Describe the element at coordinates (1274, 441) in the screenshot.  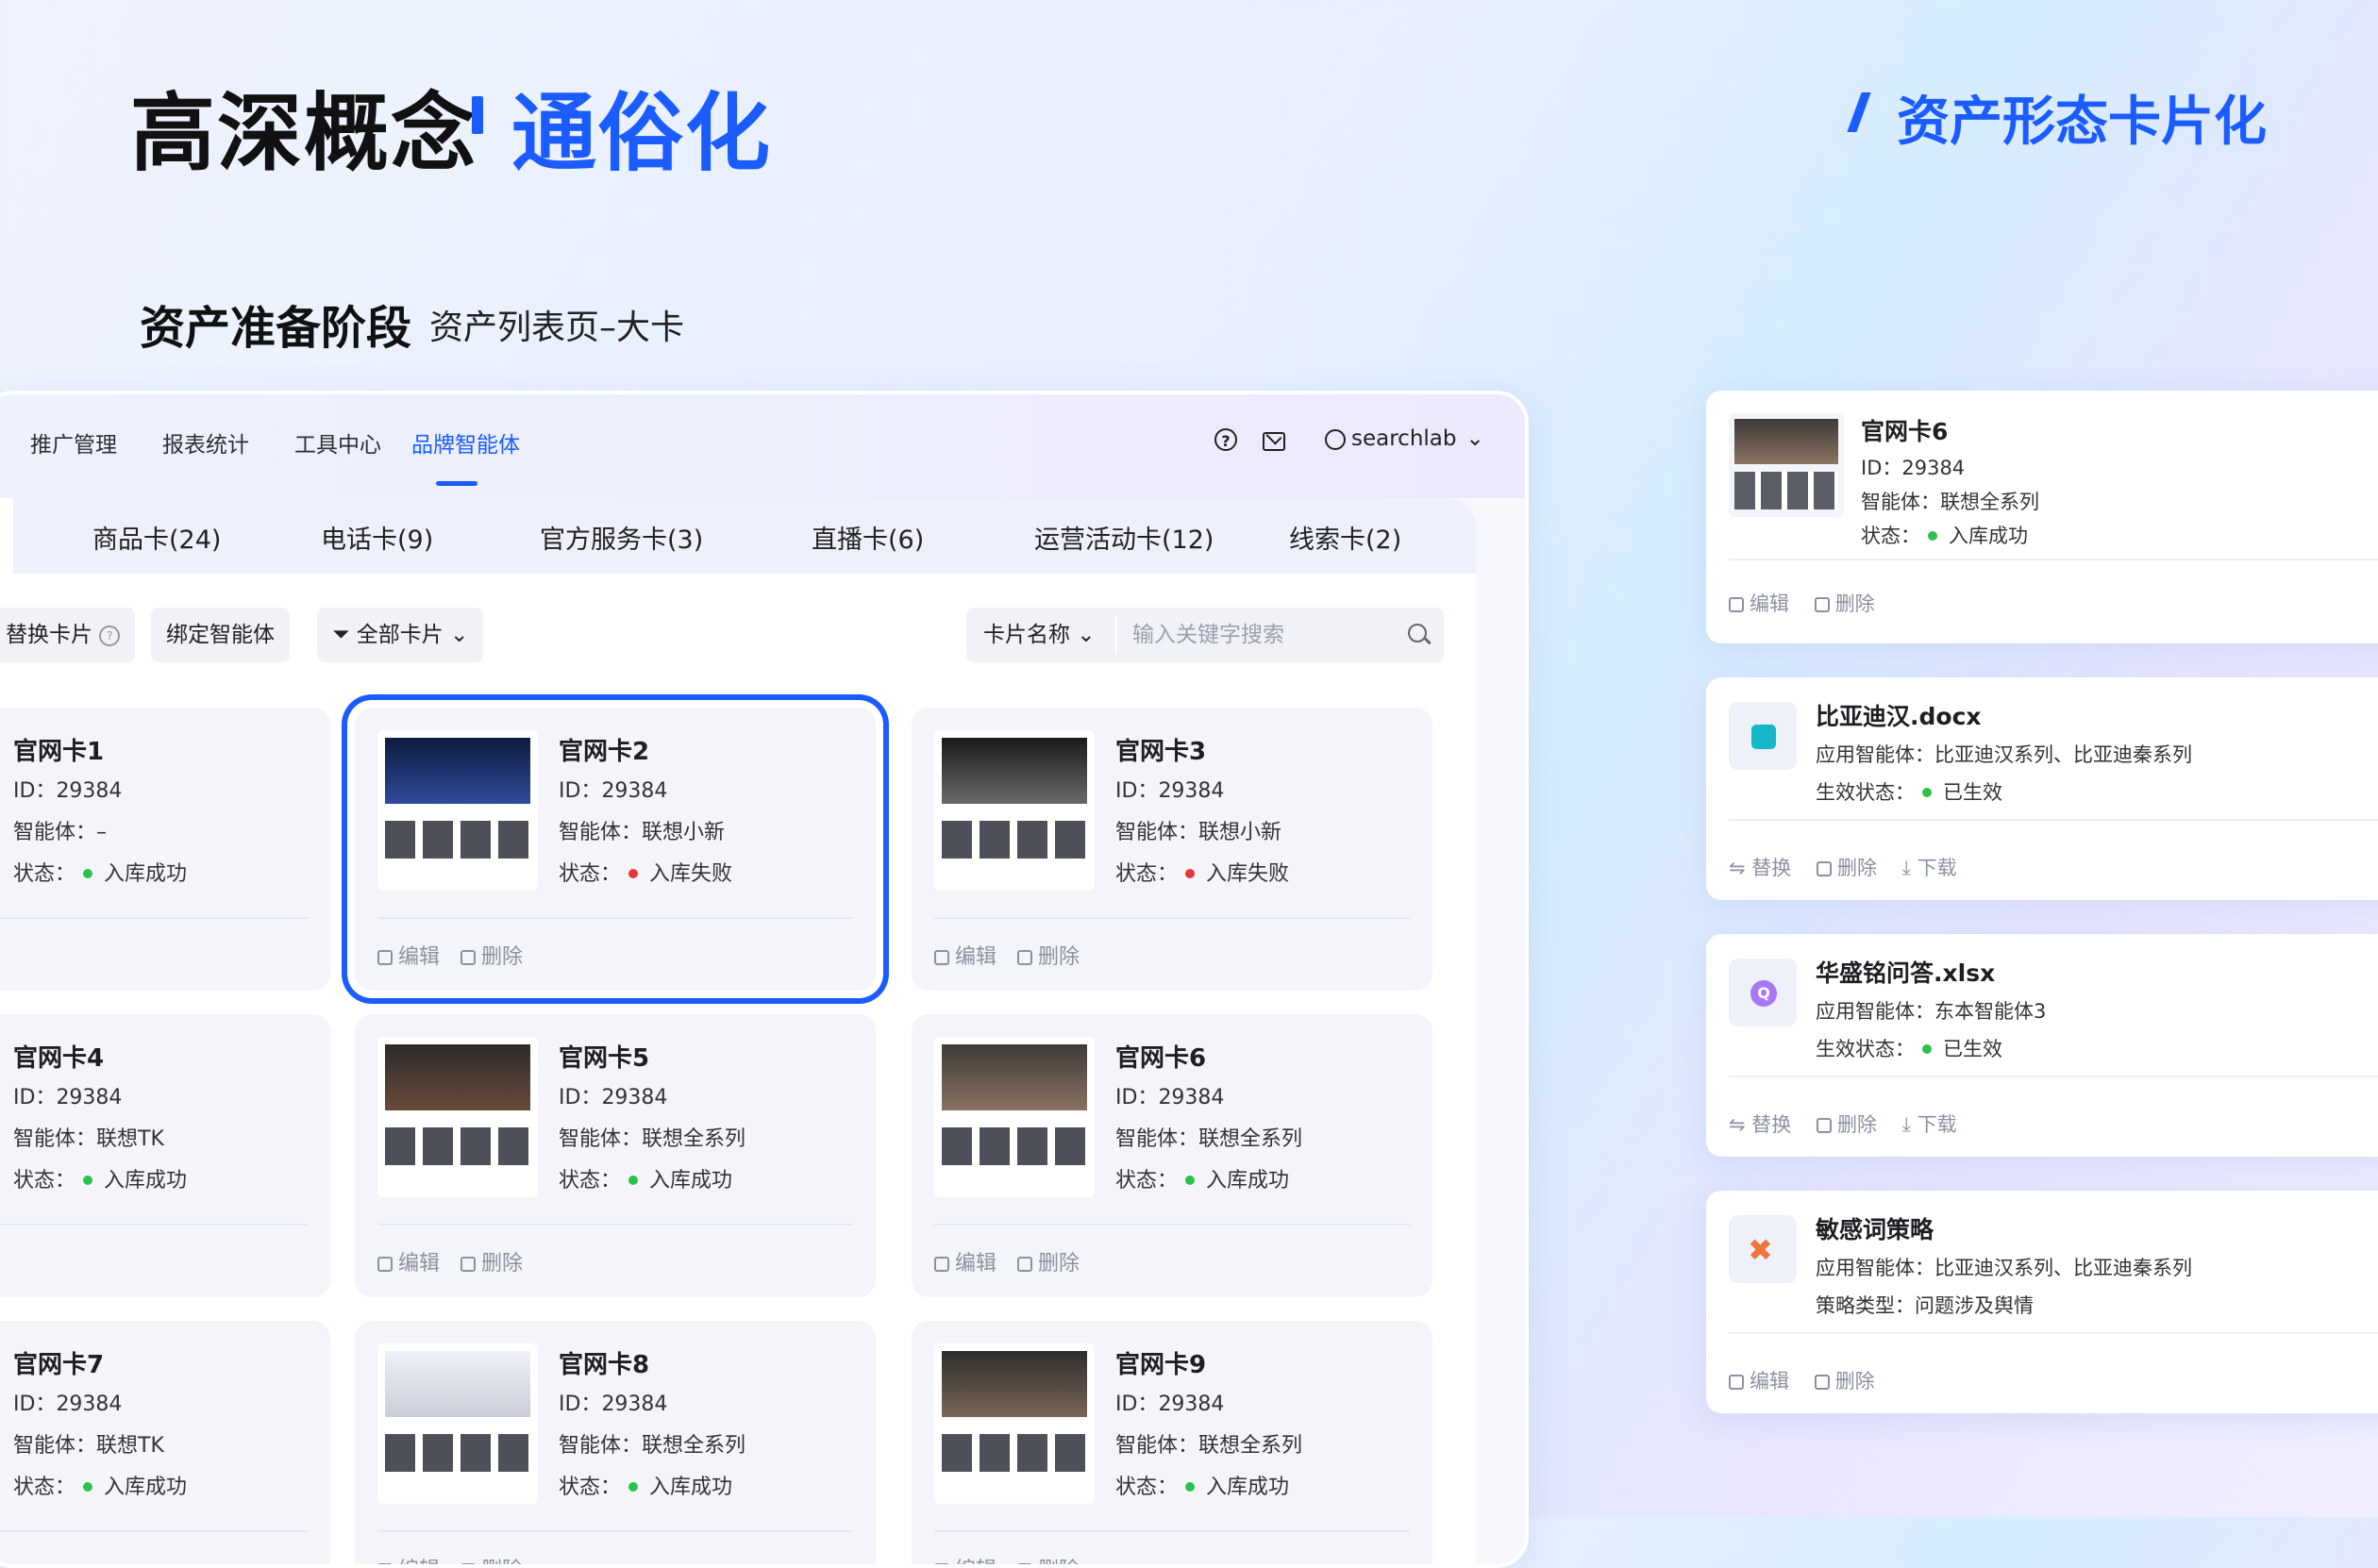
I see `mail-icon` at that location.